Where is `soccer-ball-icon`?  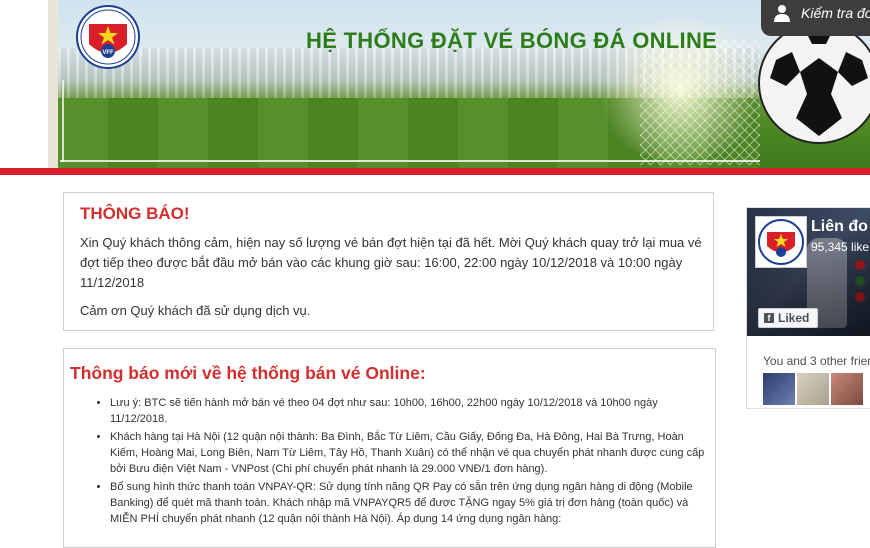 soccer-ball-icon is located at coordinates (814, 83).